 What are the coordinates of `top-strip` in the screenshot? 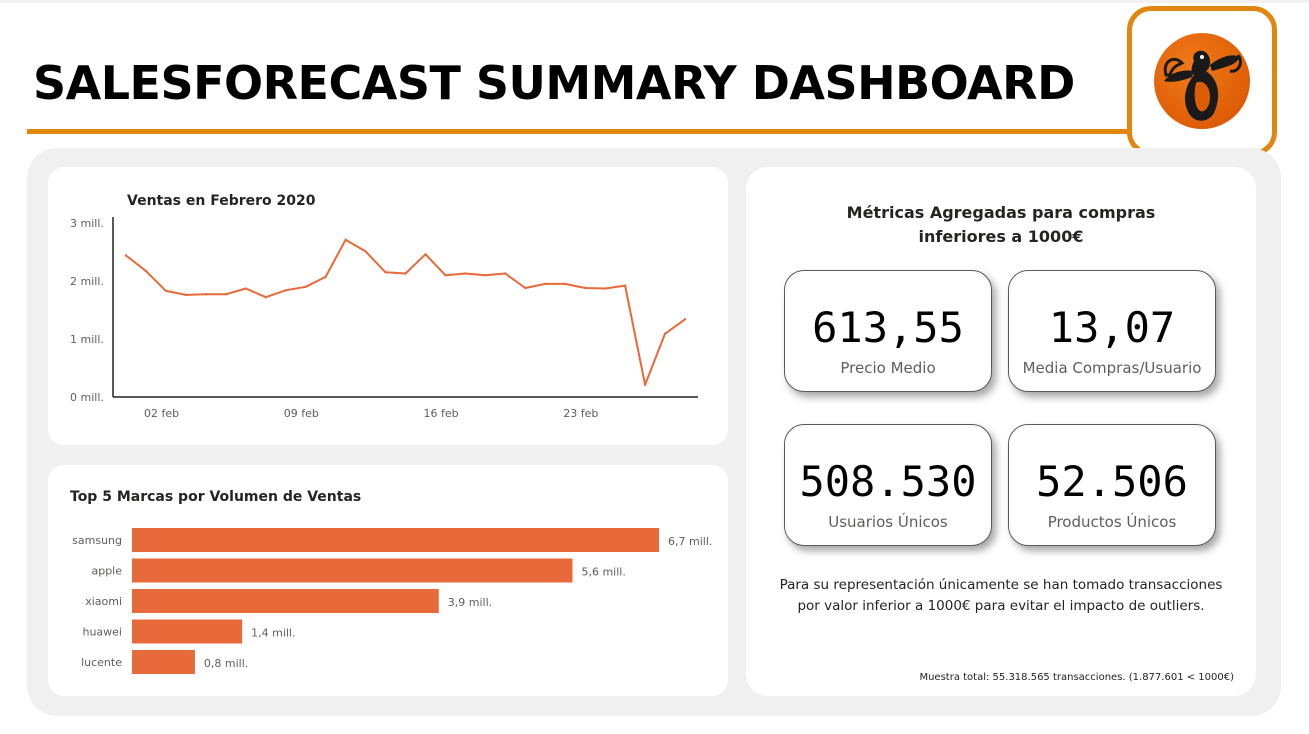 It's located at (654, 1).